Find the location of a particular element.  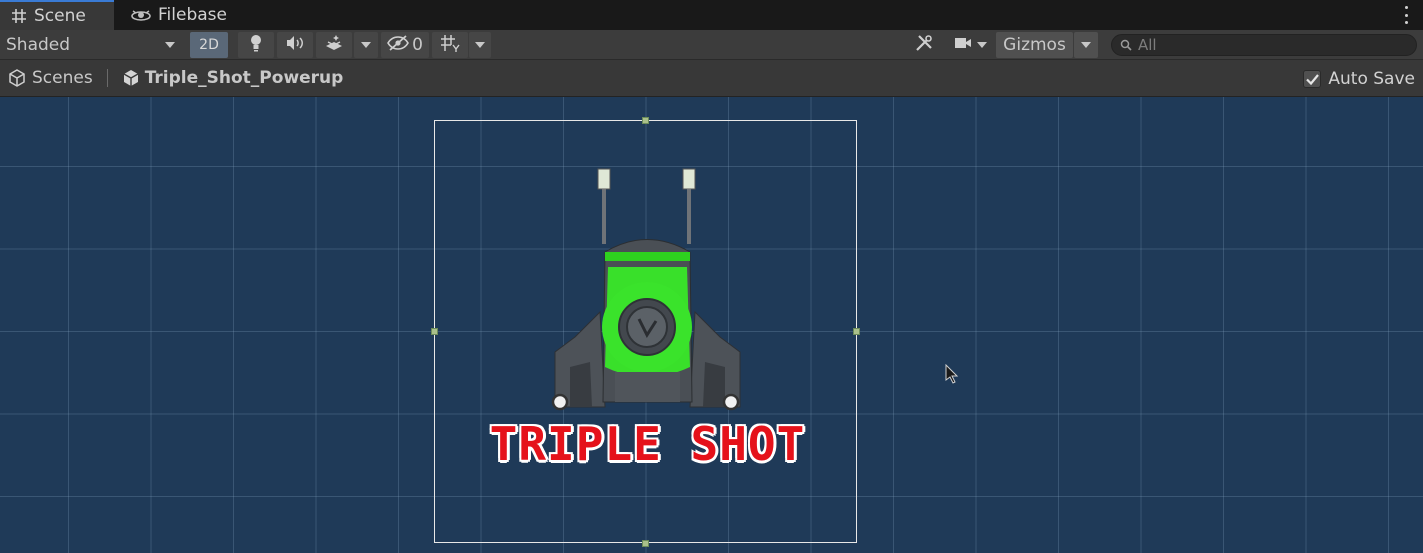

tab-scene: Scene is located at coordinates (57, 15).